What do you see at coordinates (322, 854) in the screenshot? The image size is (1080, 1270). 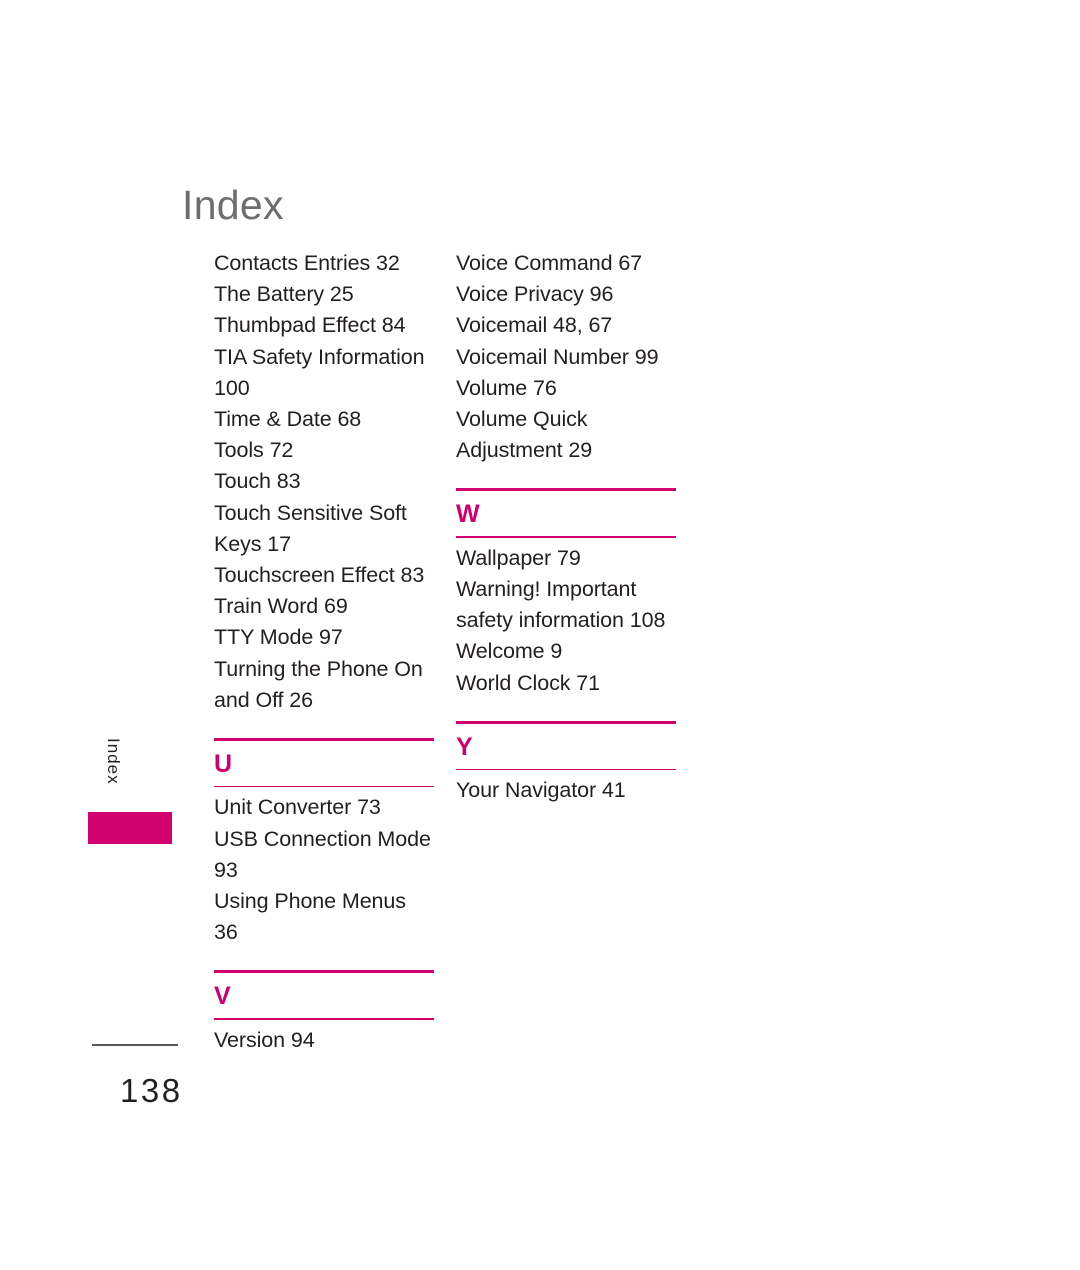 I see `index-entry: USB Connection Mode 93` at bounding box center [322, 854].